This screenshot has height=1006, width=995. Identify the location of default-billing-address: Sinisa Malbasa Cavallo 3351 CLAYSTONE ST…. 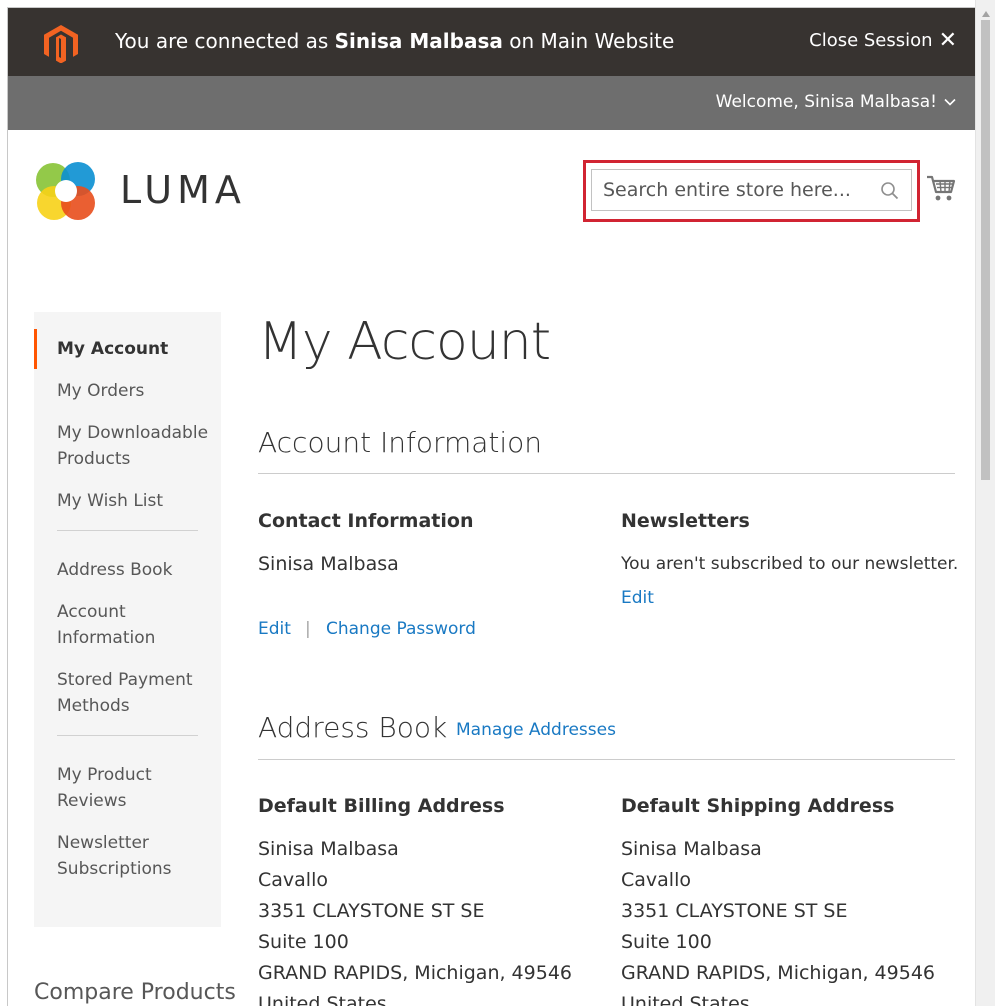
(415, 920).